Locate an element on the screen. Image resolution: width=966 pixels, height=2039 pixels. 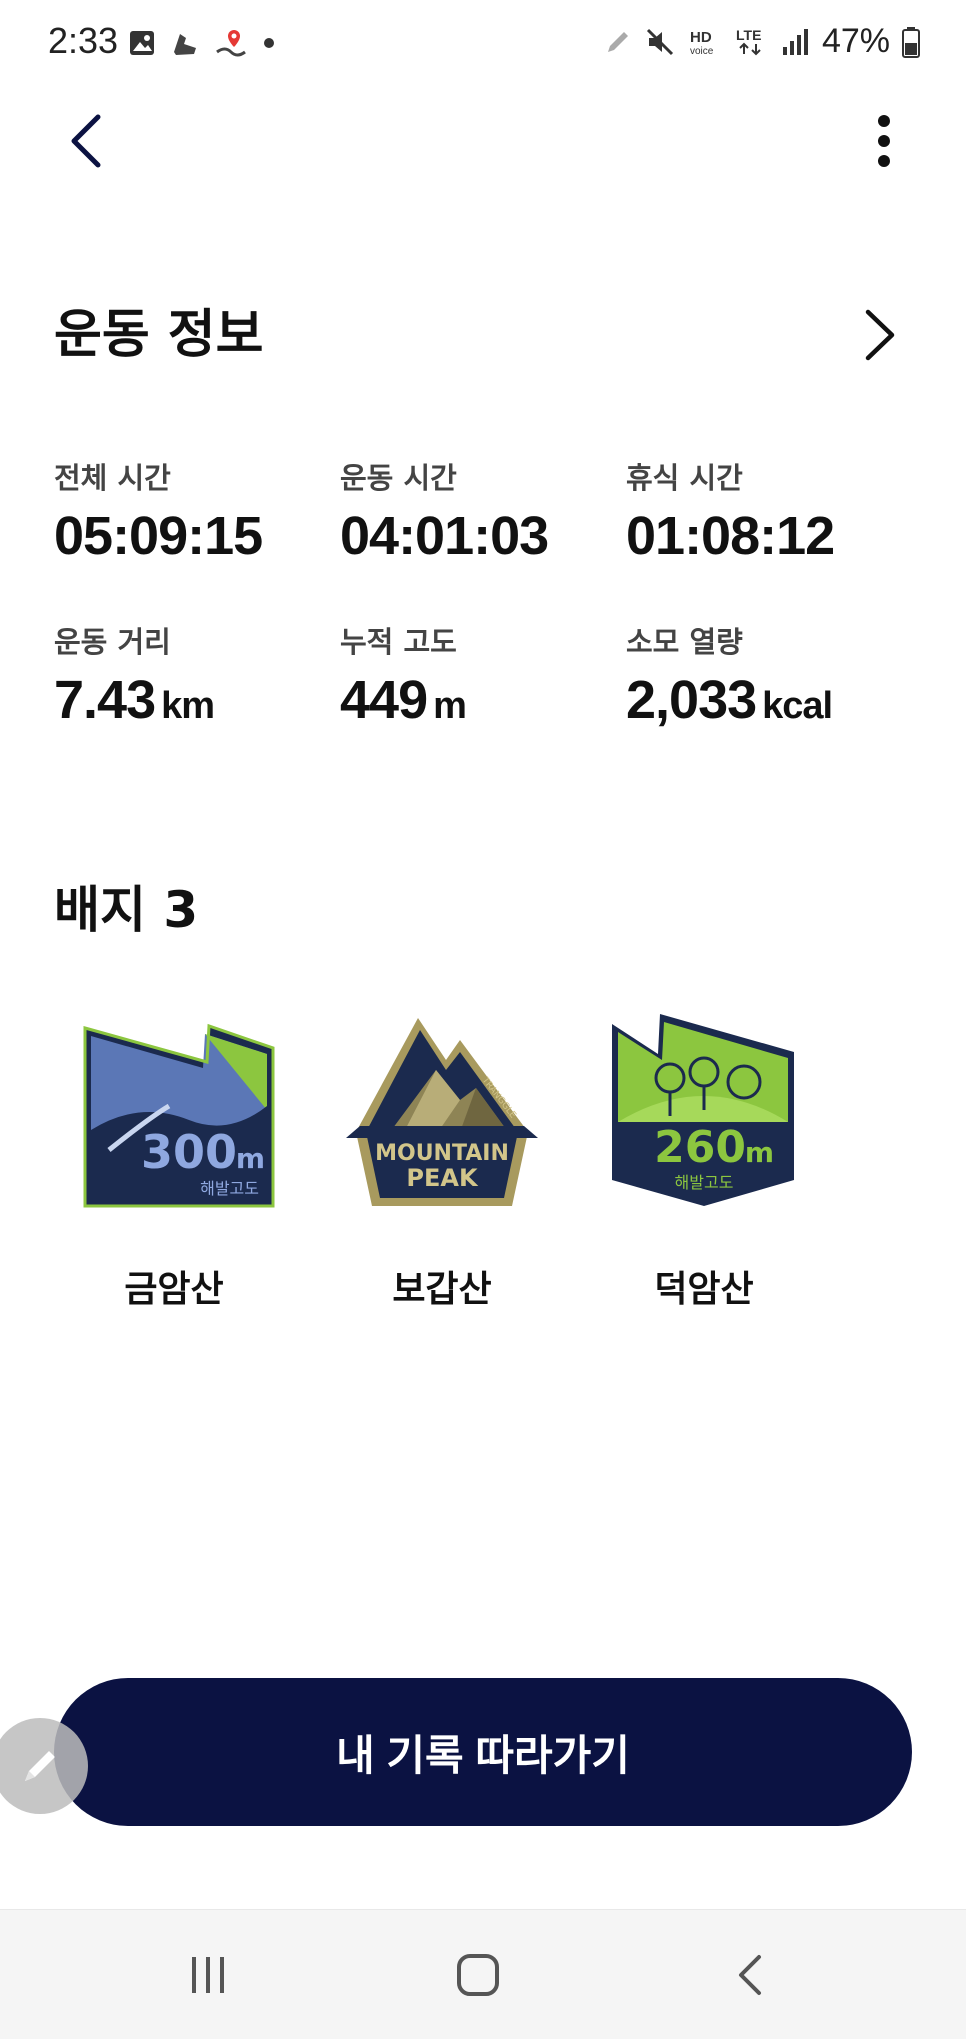
svg-text: HD is located at coordinates (701, 37).